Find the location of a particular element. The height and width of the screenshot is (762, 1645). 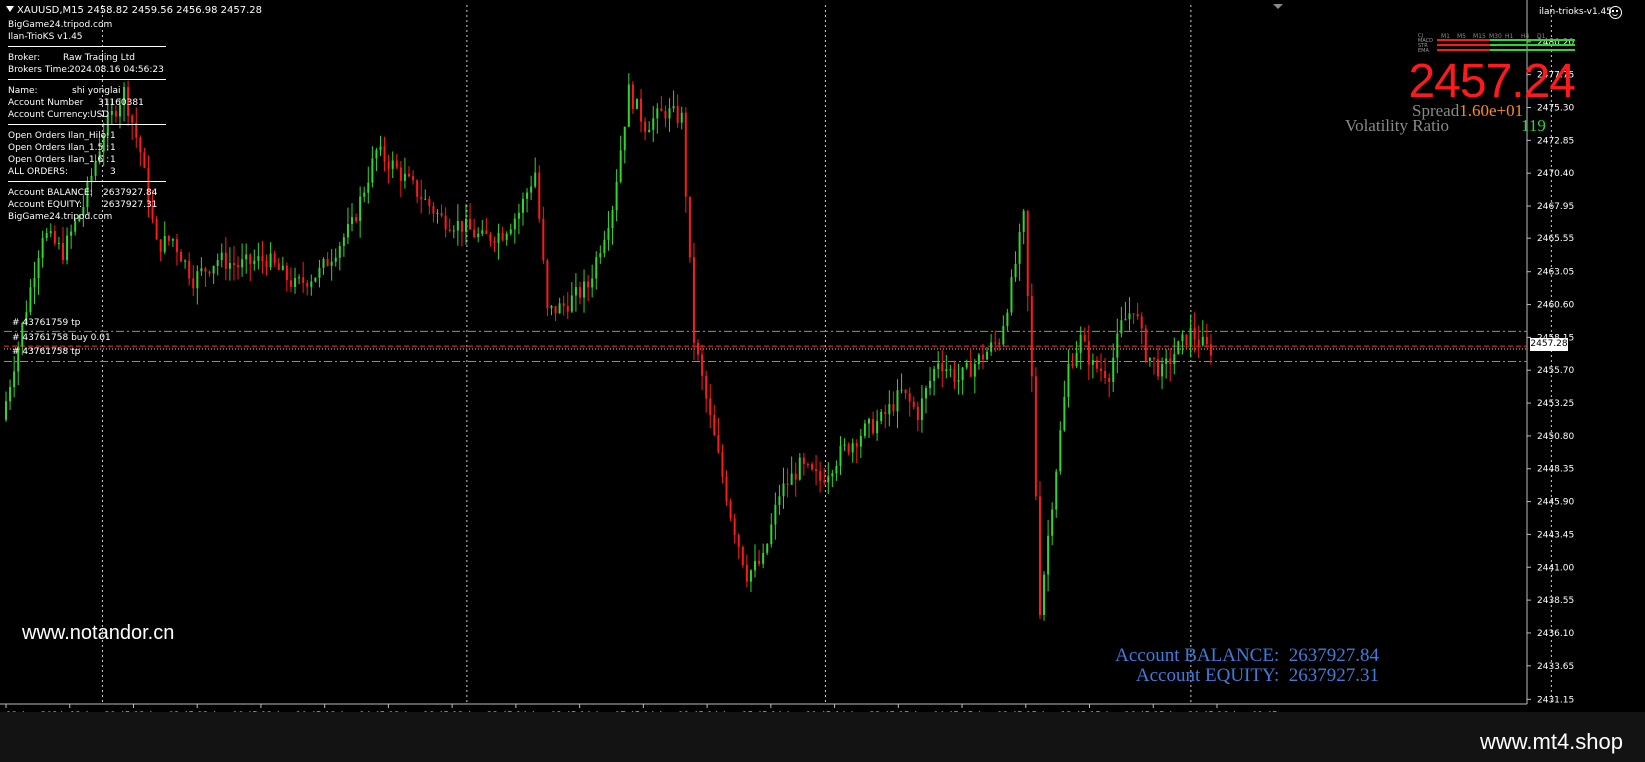

currency-label: Account Currency: is located at coordinates (49, 115).